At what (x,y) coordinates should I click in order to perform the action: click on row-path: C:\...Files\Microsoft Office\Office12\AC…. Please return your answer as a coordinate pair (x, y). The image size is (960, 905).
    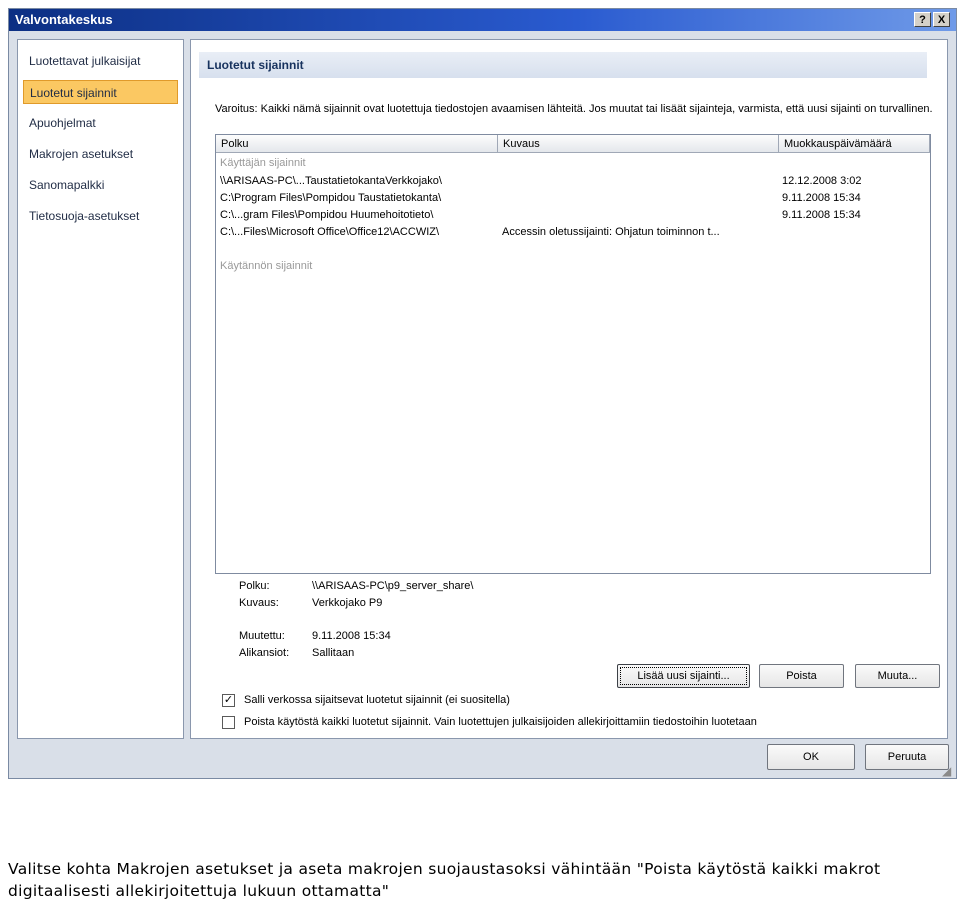
    Looking at the image, I should click on (330, 232).